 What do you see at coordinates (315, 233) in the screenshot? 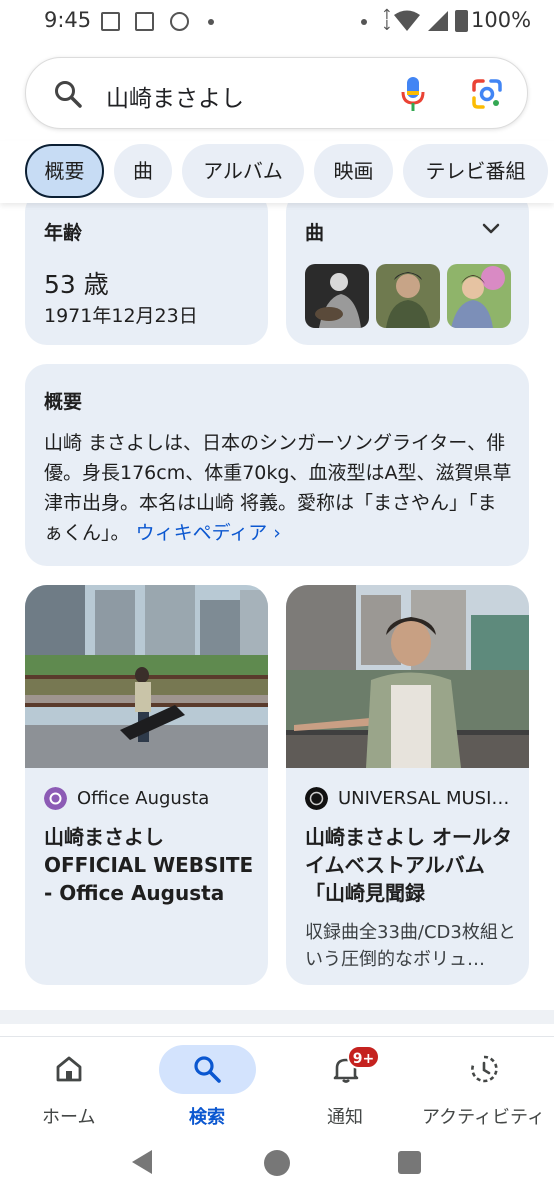
I see `songs-label: 曲` at bounding box center [315, 233].